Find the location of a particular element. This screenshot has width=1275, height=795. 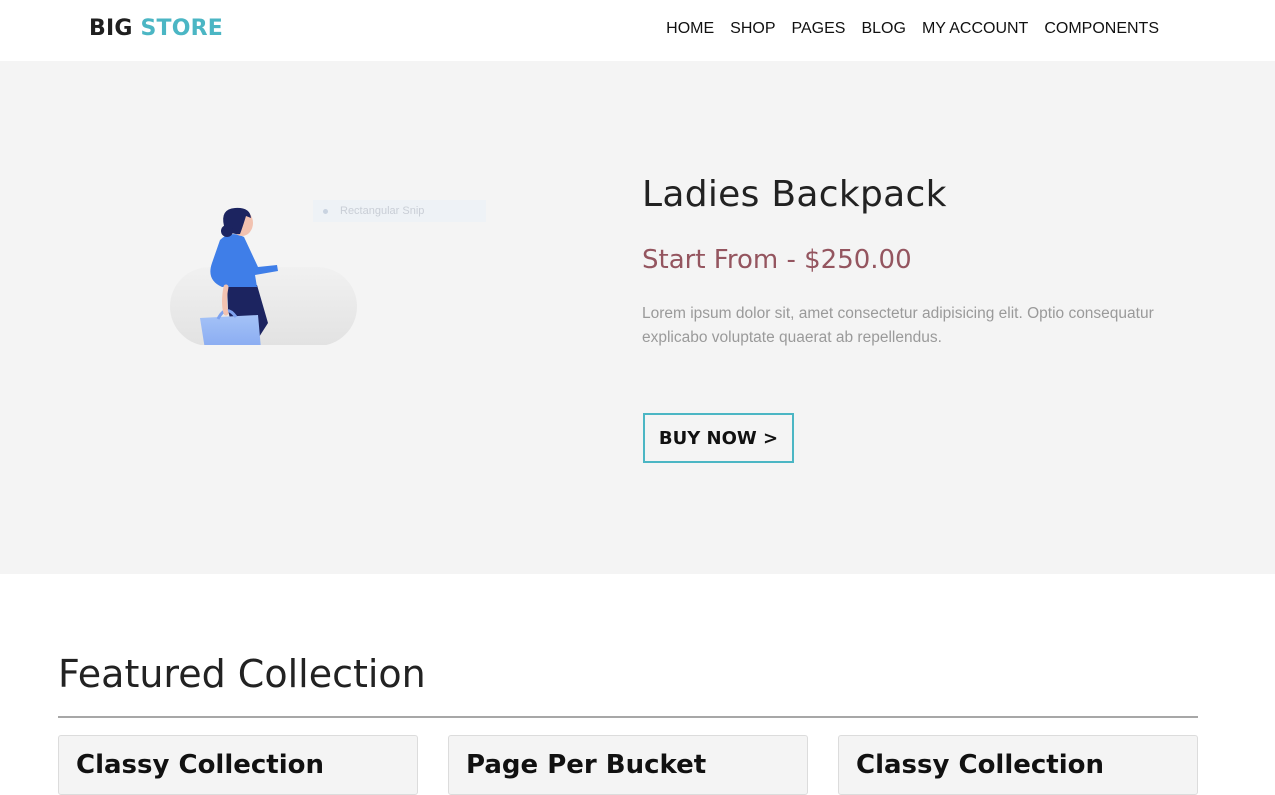

snip-overlay: Rectangular Snip is located at coordinates (399, 211).